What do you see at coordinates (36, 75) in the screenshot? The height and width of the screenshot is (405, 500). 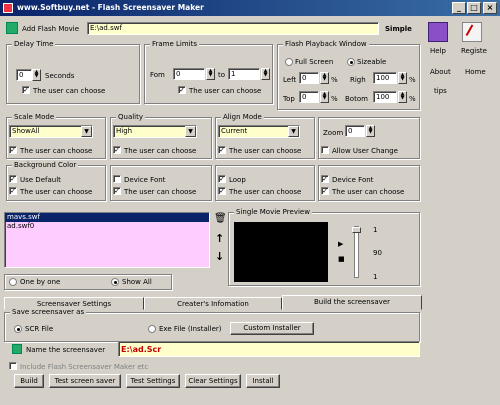 I see `delay-spinner: ▲ ▼` at bounding box center [36, 75].